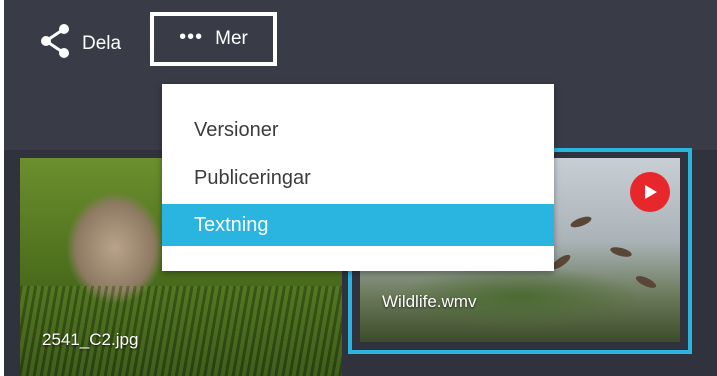 The image size is (717, 376). I want to click on menu-item-label: Versioner, so click(236, 129).